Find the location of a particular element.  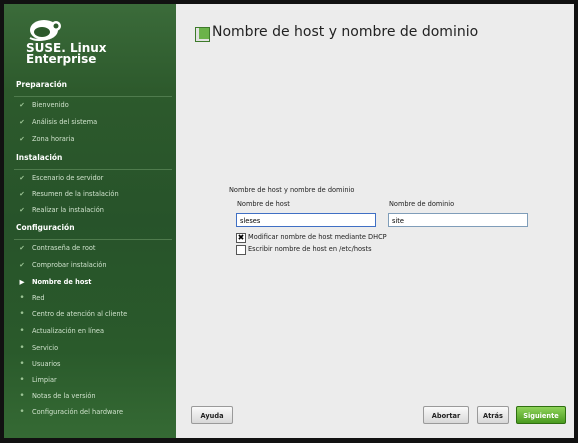

sidebar-step-label: Red is located at coordinates (38, 298).